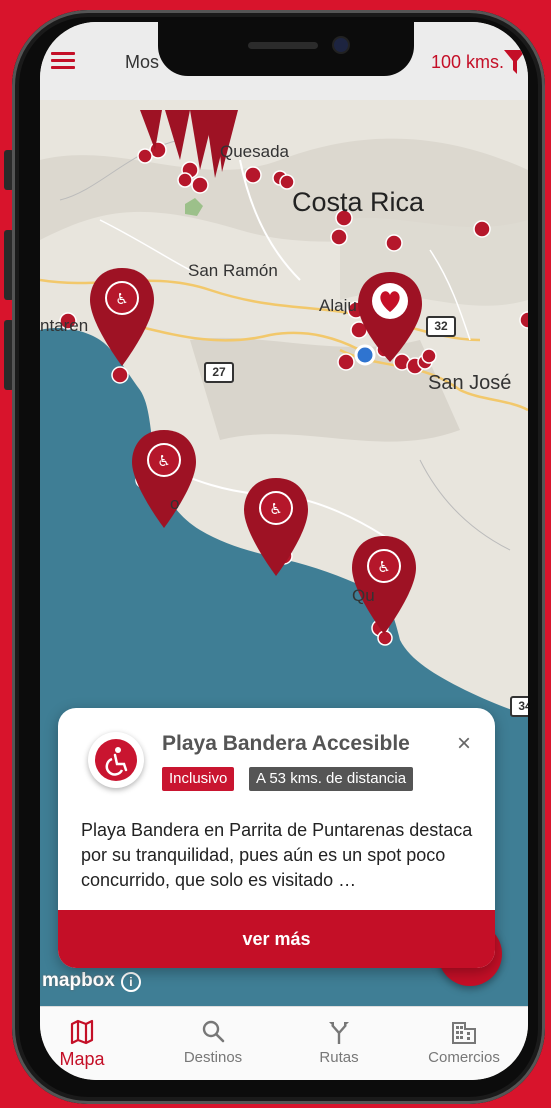  I want to click on road-shield-32: 32, so click(441, 326).